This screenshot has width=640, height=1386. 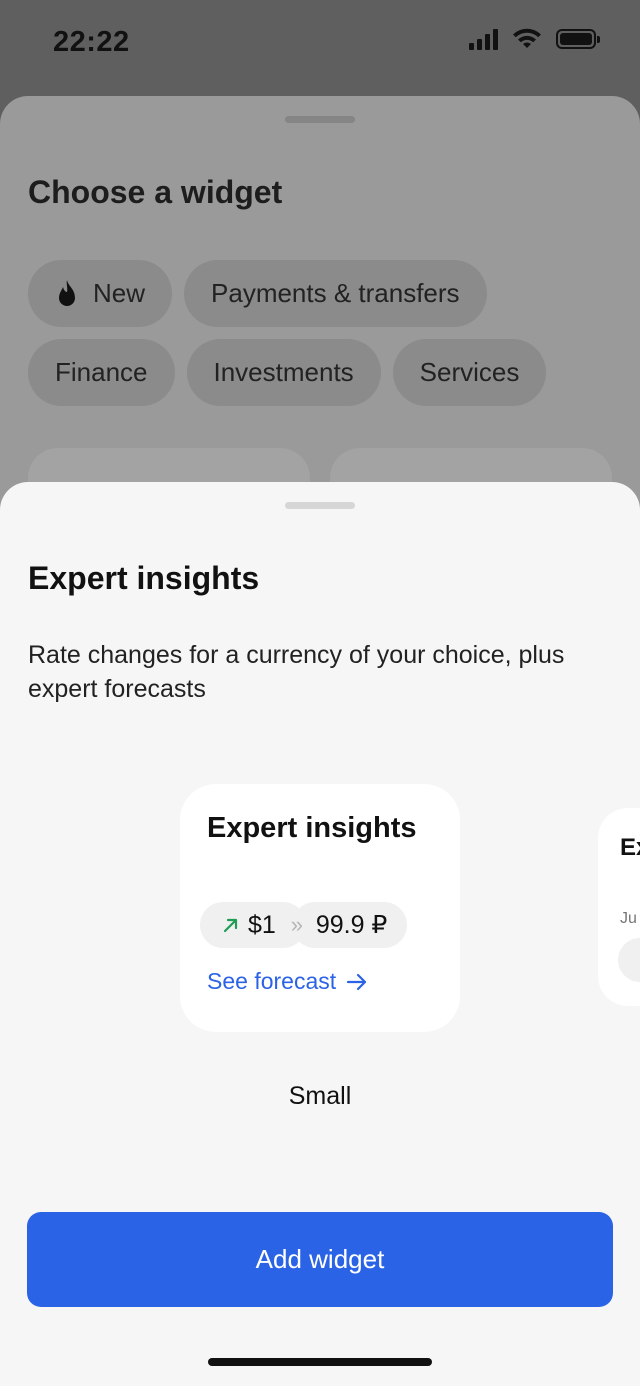 I want to click on battery-icon, so click(x=578, y=39).